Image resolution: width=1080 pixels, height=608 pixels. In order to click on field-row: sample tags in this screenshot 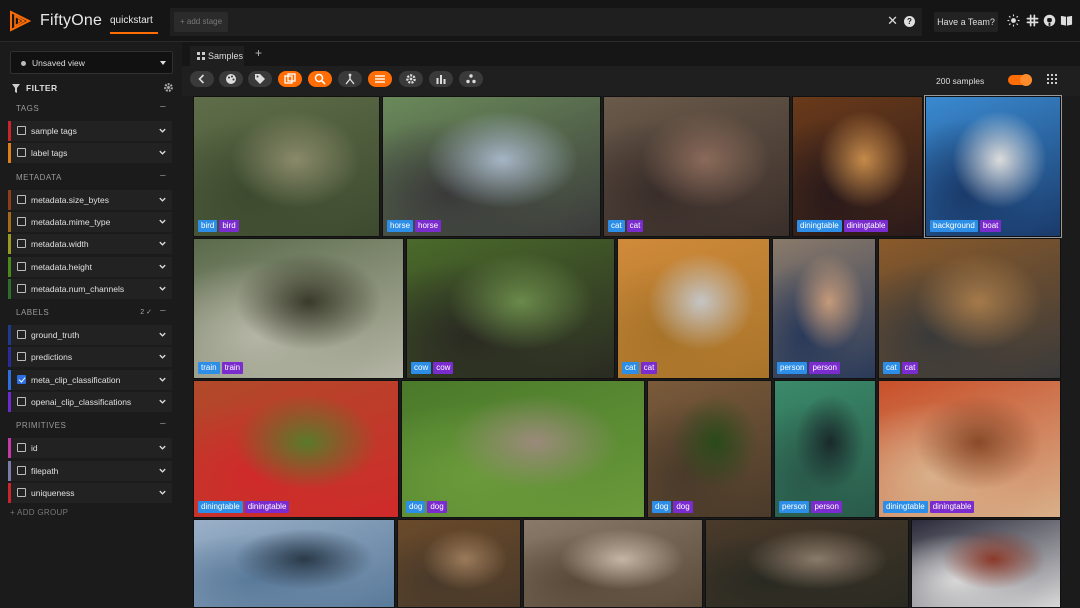, I will do `click(90, 131)`.